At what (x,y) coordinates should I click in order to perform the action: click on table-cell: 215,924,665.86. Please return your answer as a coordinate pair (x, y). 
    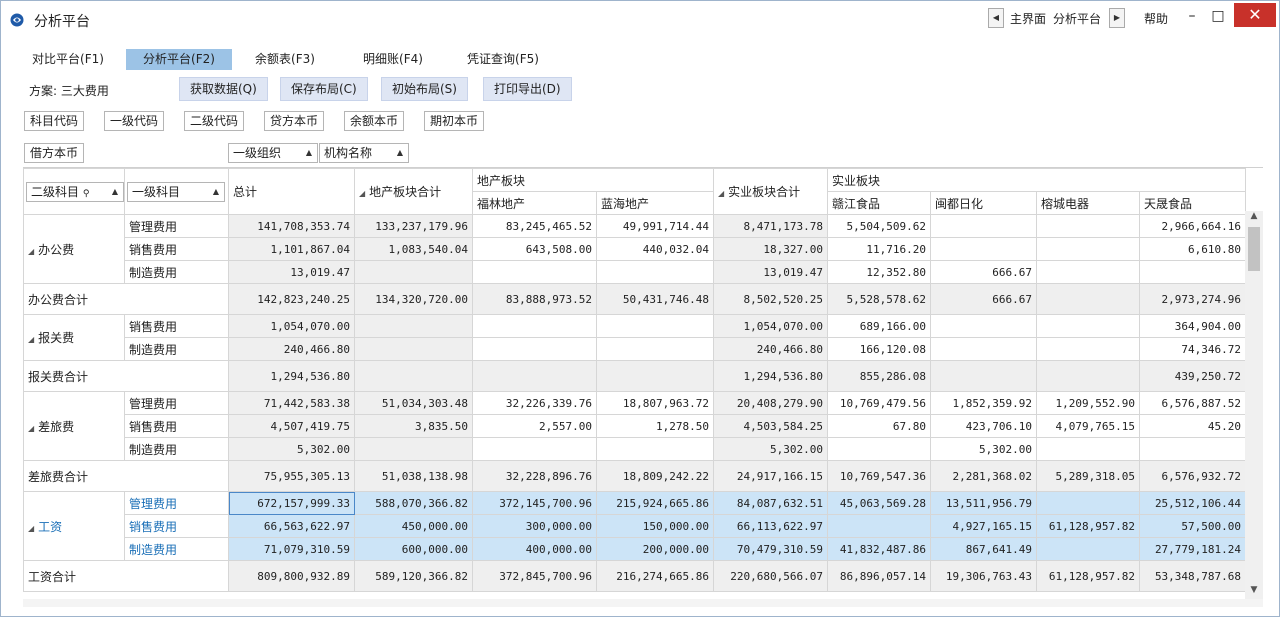
    Looking at the image, I should click on (655, 503).